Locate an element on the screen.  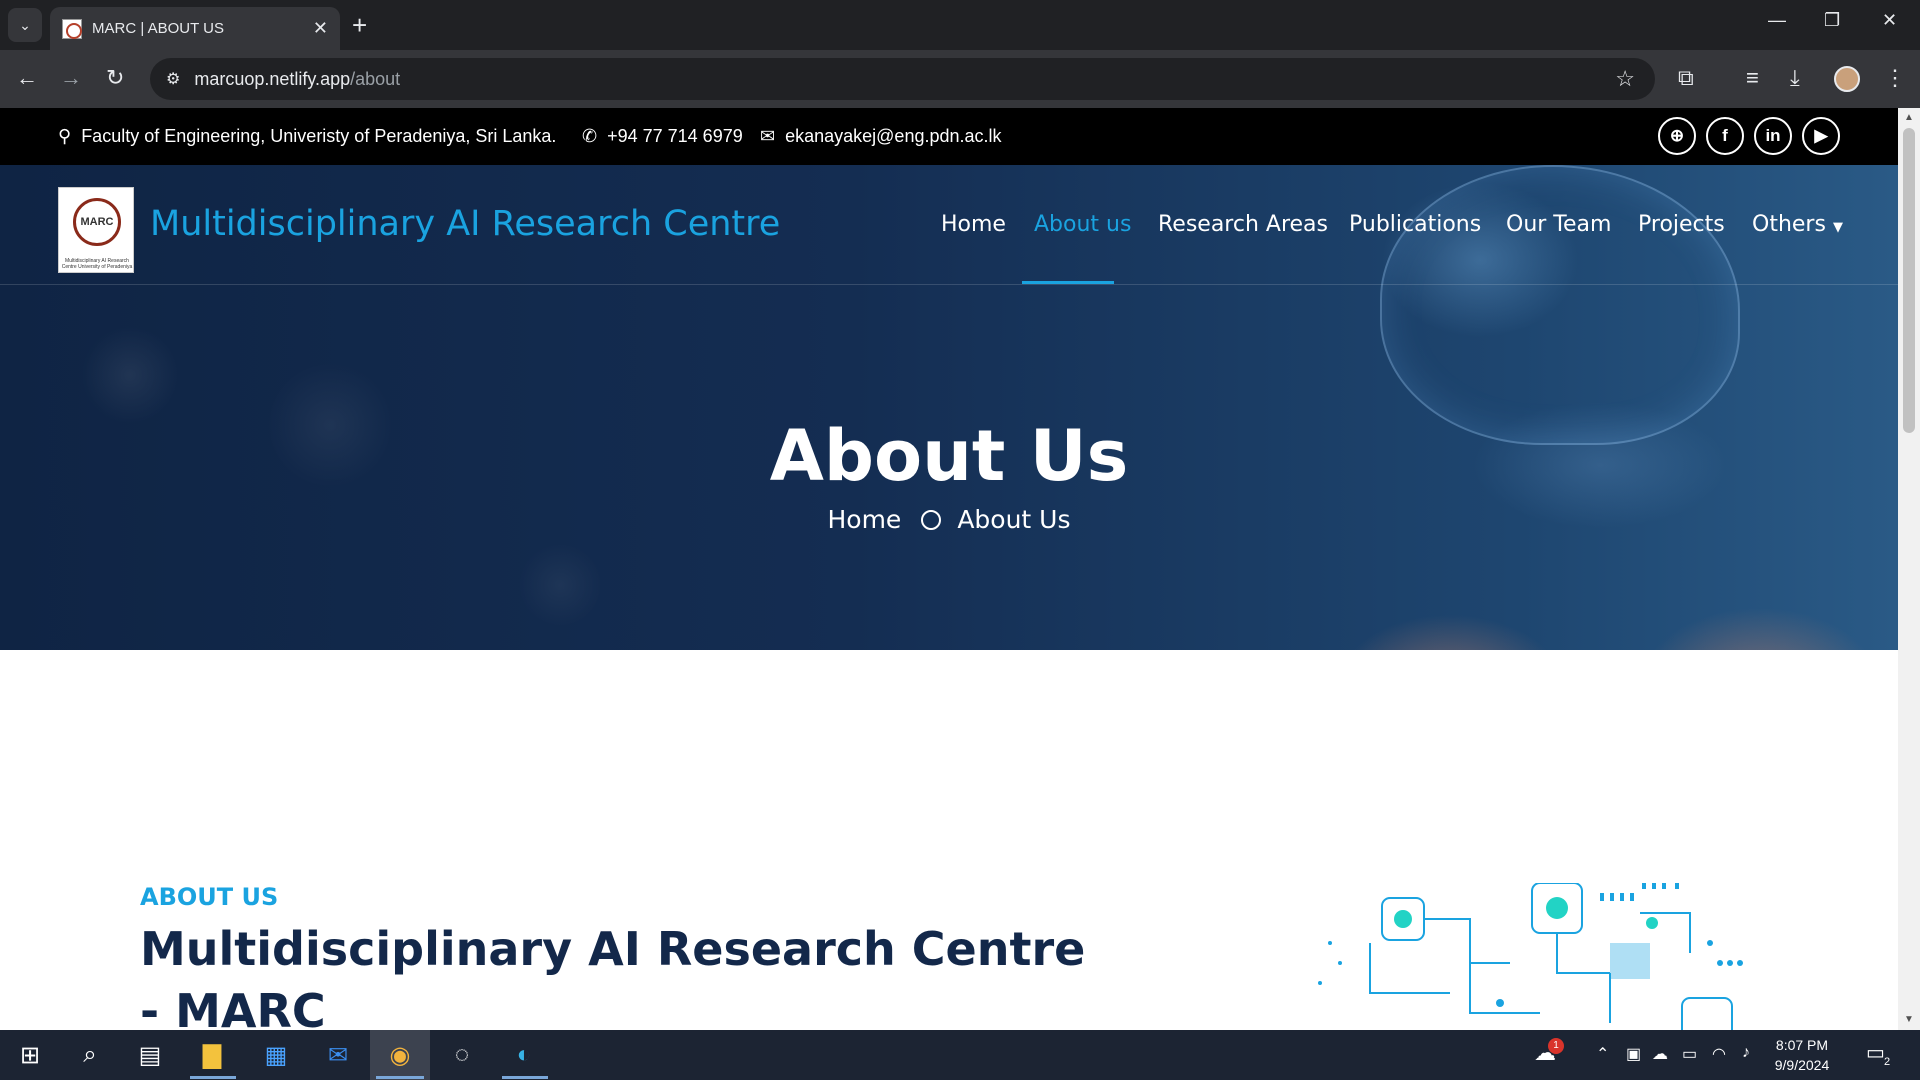
brain-illustration is located at coordinates (1560, 305).